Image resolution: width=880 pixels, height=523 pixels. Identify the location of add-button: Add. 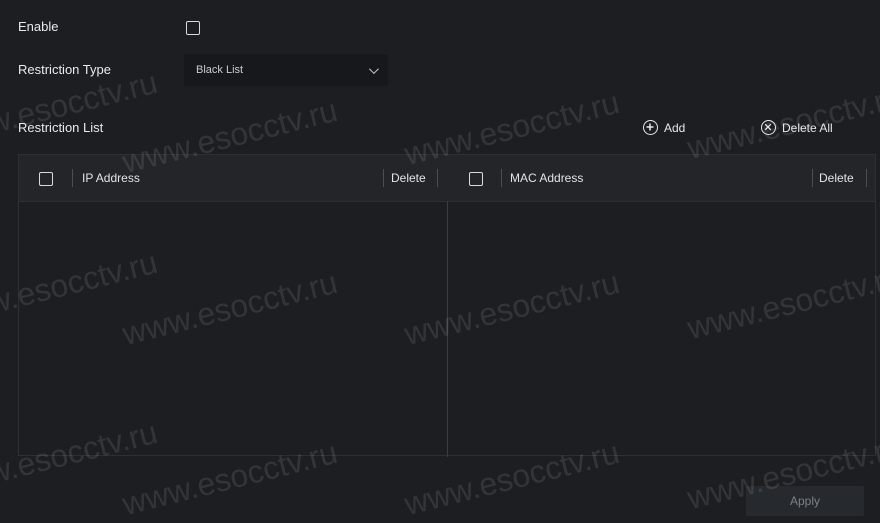
(664, 127).